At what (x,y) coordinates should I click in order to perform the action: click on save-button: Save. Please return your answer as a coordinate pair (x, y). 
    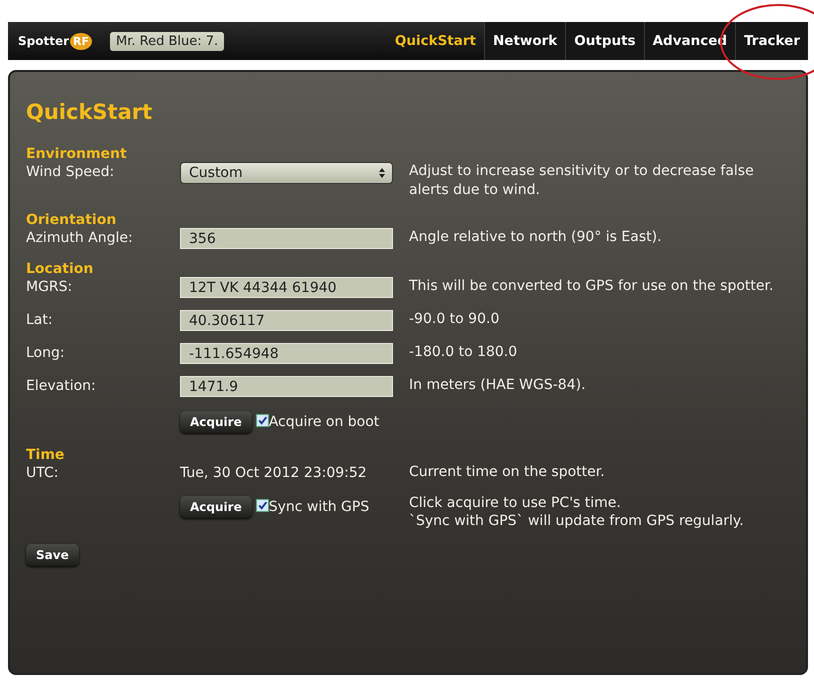
    Looking at the image, I should click on (52, 555).